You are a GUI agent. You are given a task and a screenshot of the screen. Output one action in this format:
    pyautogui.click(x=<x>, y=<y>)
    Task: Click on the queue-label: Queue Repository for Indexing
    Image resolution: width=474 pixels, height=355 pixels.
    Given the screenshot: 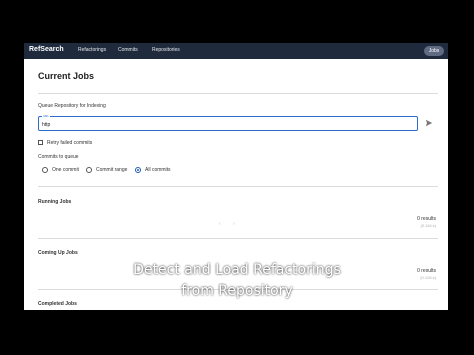 What is the action you would take?
    pyautogui.click(x=72, y=106)
    